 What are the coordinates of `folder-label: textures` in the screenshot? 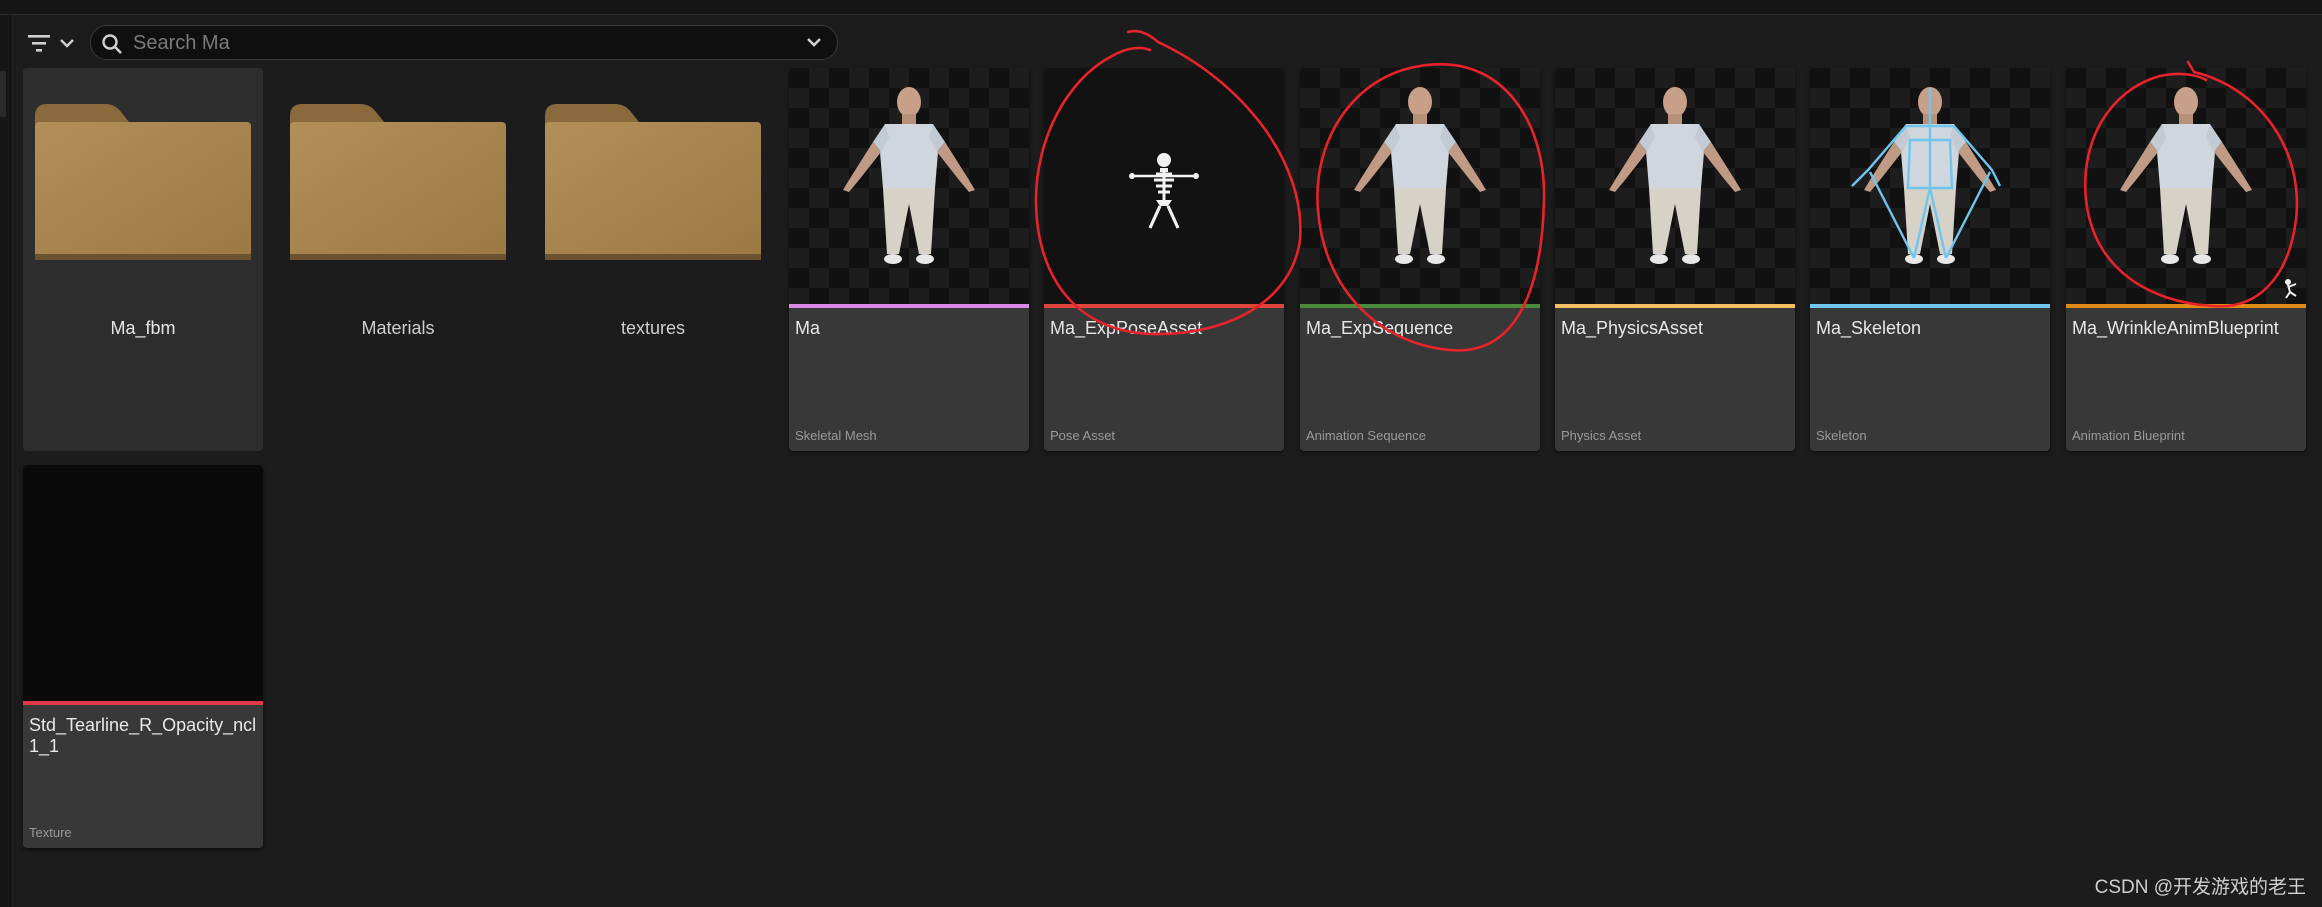 It's located at (653, 328).